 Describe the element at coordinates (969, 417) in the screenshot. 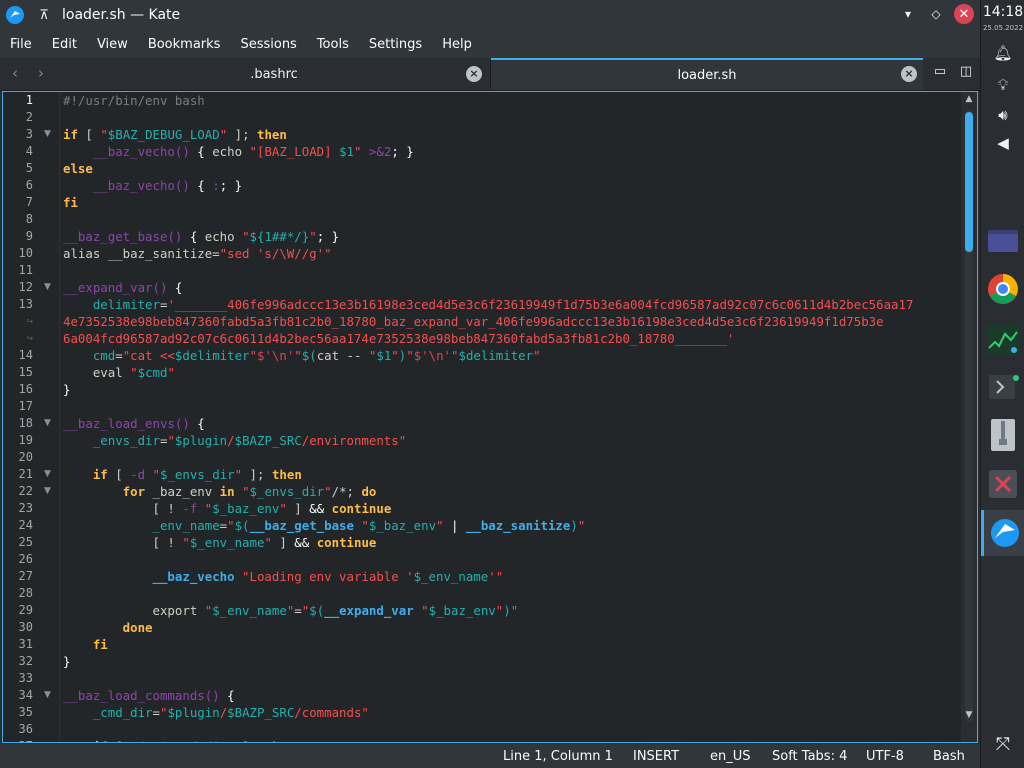

I see `vertical-scrollbar: ▲ ▼` at that location.